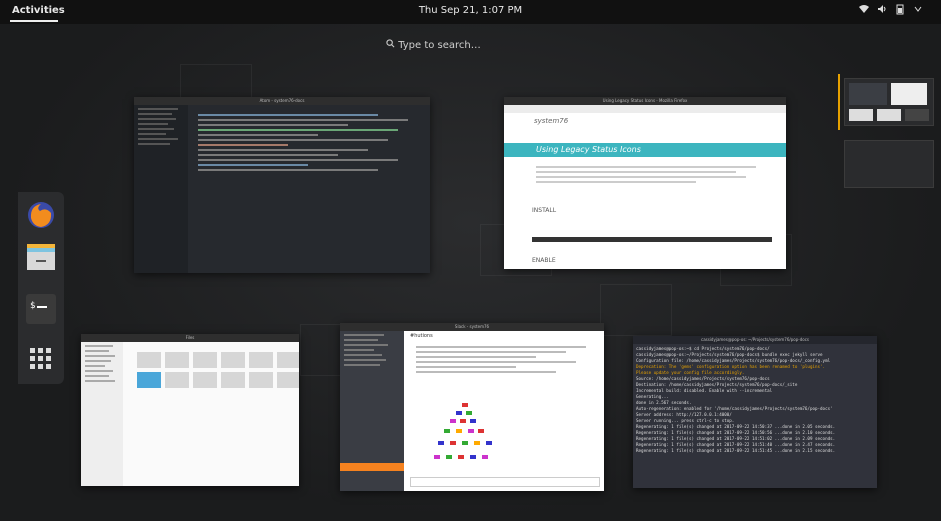  I want to click on dock: $, so click(41, 288).